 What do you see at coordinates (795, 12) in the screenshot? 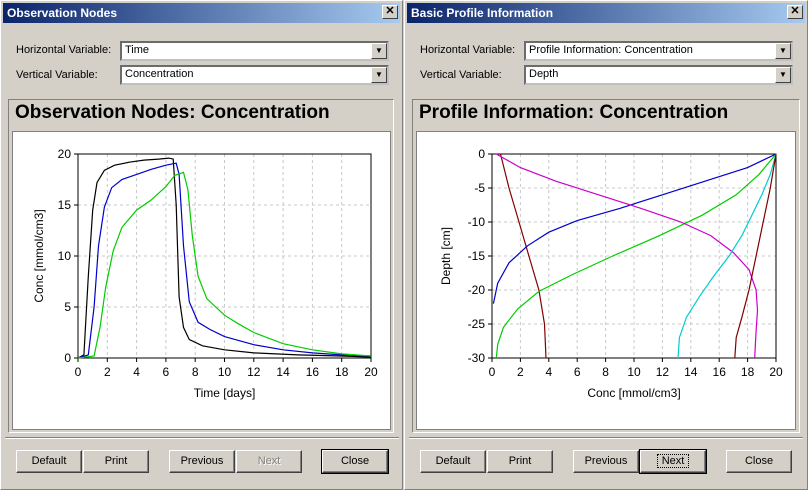
I see `right-close-icon: ✕` at bounding box center [795, 12].